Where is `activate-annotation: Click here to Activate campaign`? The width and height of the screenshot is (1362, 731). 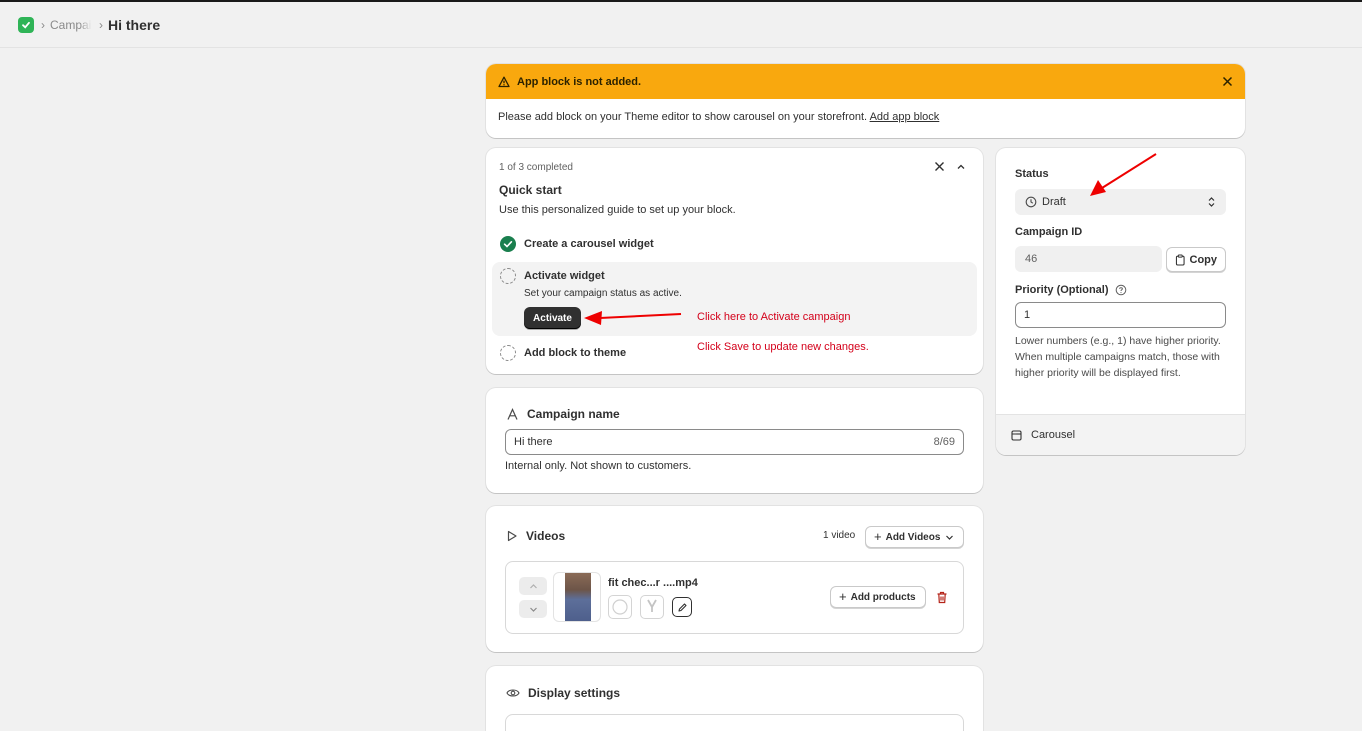
activate-annotation: Click here to Activate campaign is located at coordinates (774, 317).